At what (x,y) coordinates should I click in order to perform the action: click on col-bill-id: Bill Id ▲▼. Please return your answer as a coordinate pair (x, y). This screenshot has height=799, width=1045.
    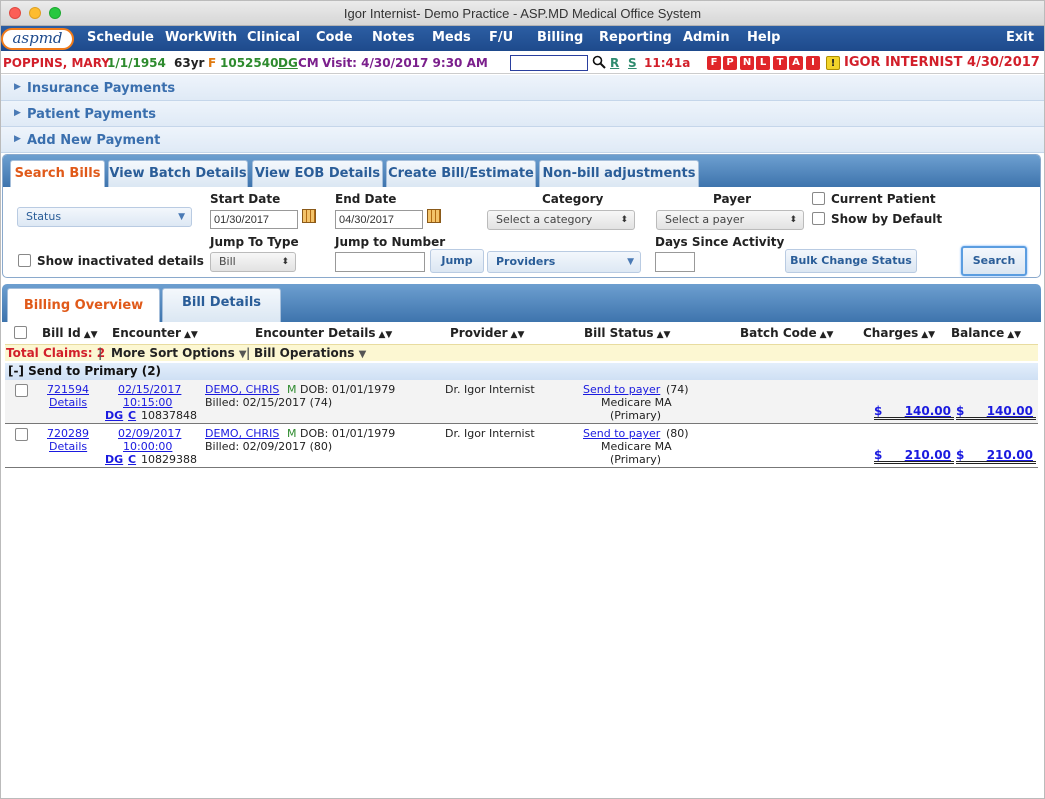
    Looking at the image, I should click on (70, 333).